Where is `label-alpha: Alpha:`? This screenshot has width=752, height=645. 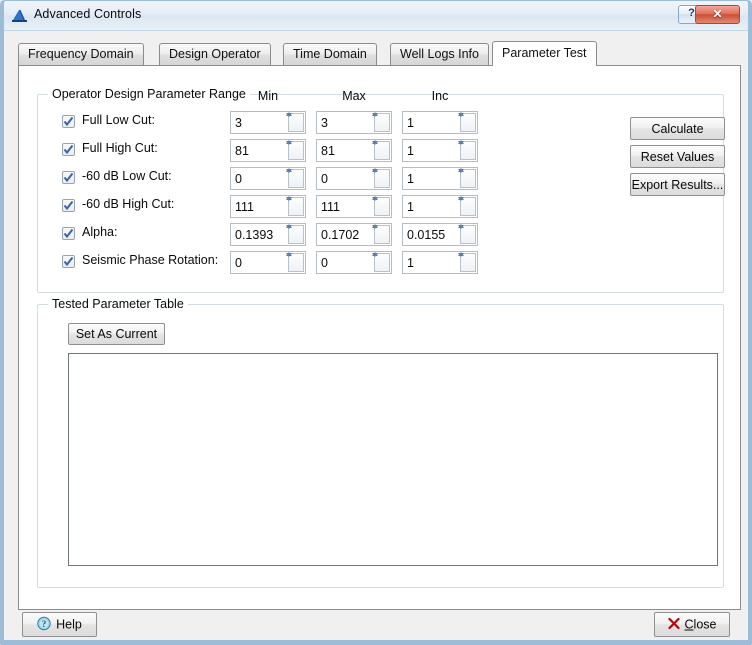 label-alpha: Alpha: is located at coordinates (100, 232).